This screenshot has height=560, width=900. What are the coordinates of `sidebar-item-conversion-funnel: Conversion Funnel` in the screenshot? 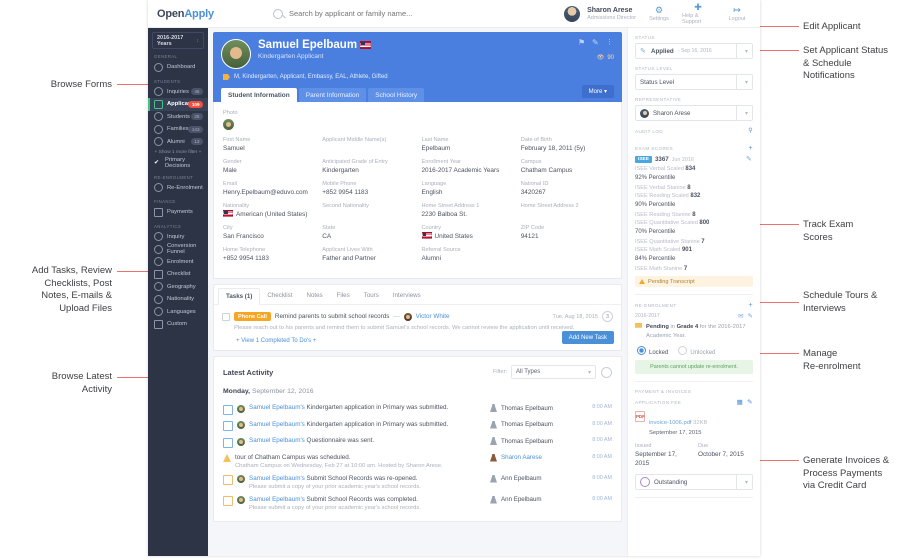 It's located at (178, 249).